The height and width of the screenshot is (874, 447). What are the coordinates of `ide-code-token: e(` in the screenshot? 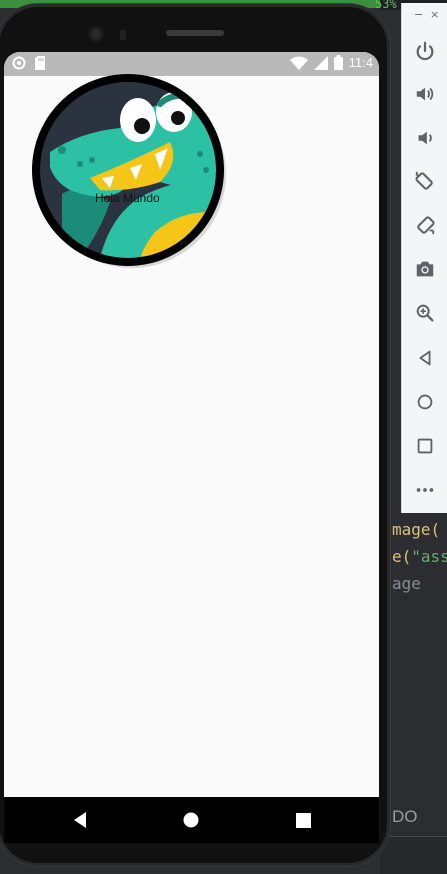 It's located at (402, 556).